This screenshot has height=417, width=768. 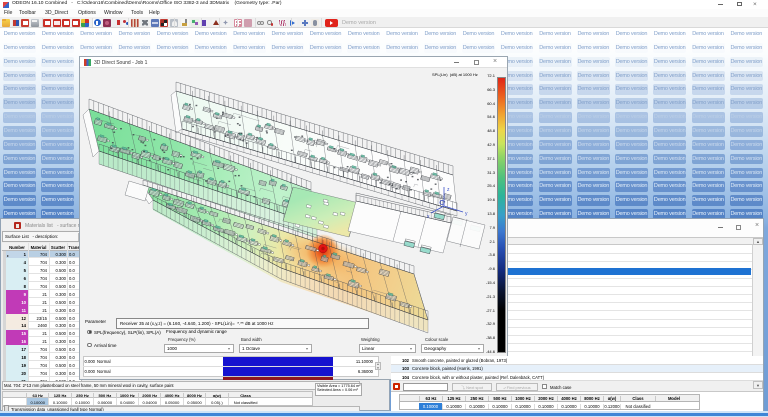 What do you see at coordinates (466, 214) in the screenshot?
I see `svg-text: y` at bounding box center [466, 214].